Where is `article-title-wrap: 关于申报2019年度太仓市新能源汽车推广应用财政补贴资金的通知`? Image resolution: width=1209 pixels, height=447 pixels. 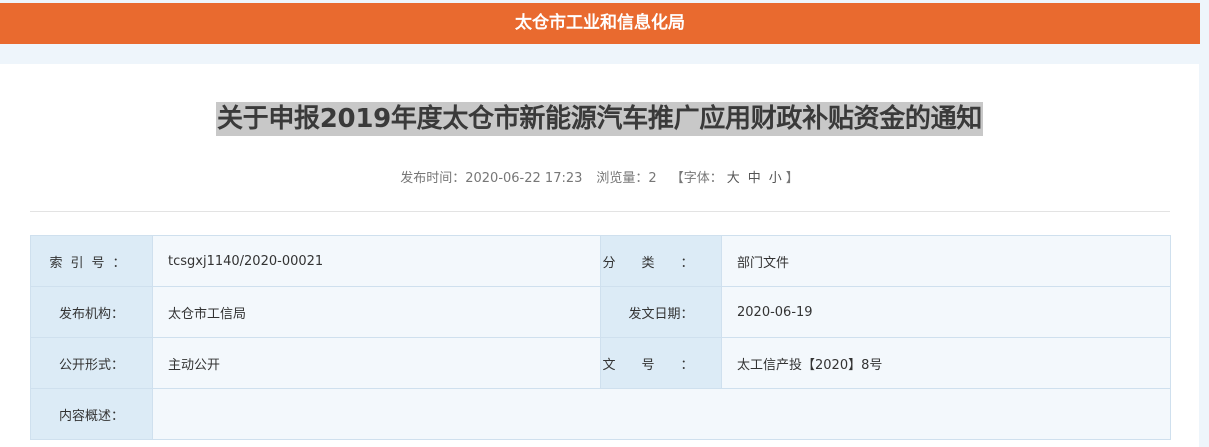 article-title-wrap: 关于申报2019年度太仓市新能源汽车推广应用财政补贴资金的通知 is located at coordinates (599, 119).